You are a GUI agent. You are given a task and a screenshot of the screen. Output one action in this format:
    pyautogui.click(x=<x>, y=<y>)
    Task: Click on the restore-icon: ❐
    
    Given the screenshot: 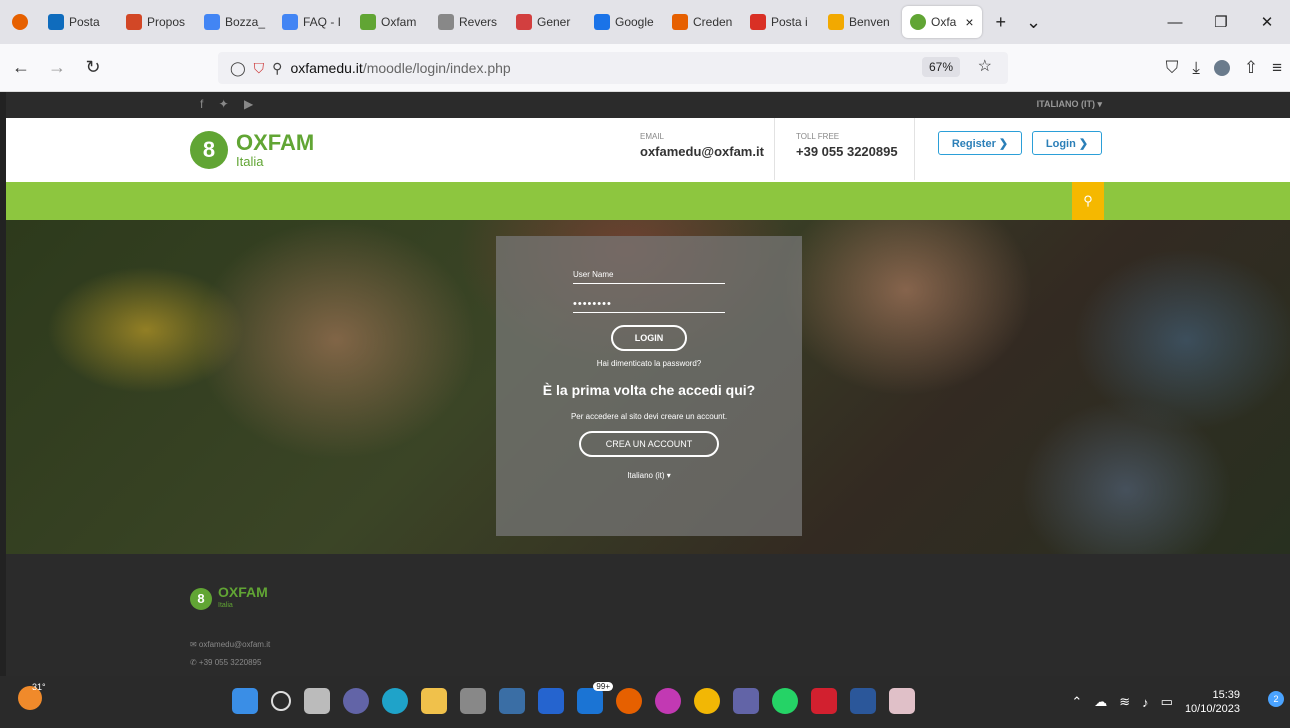 What is the action you would take?
    pyautogui.click(x=1221, y=22)
    